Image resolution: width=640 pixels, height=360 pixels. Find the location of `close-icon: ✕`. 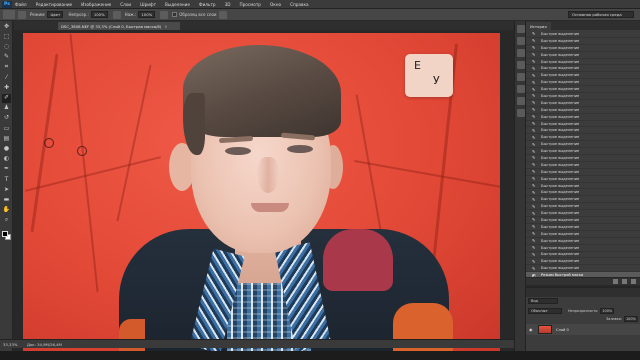

close-icon: ✕ is located at coordinates (165, 26).